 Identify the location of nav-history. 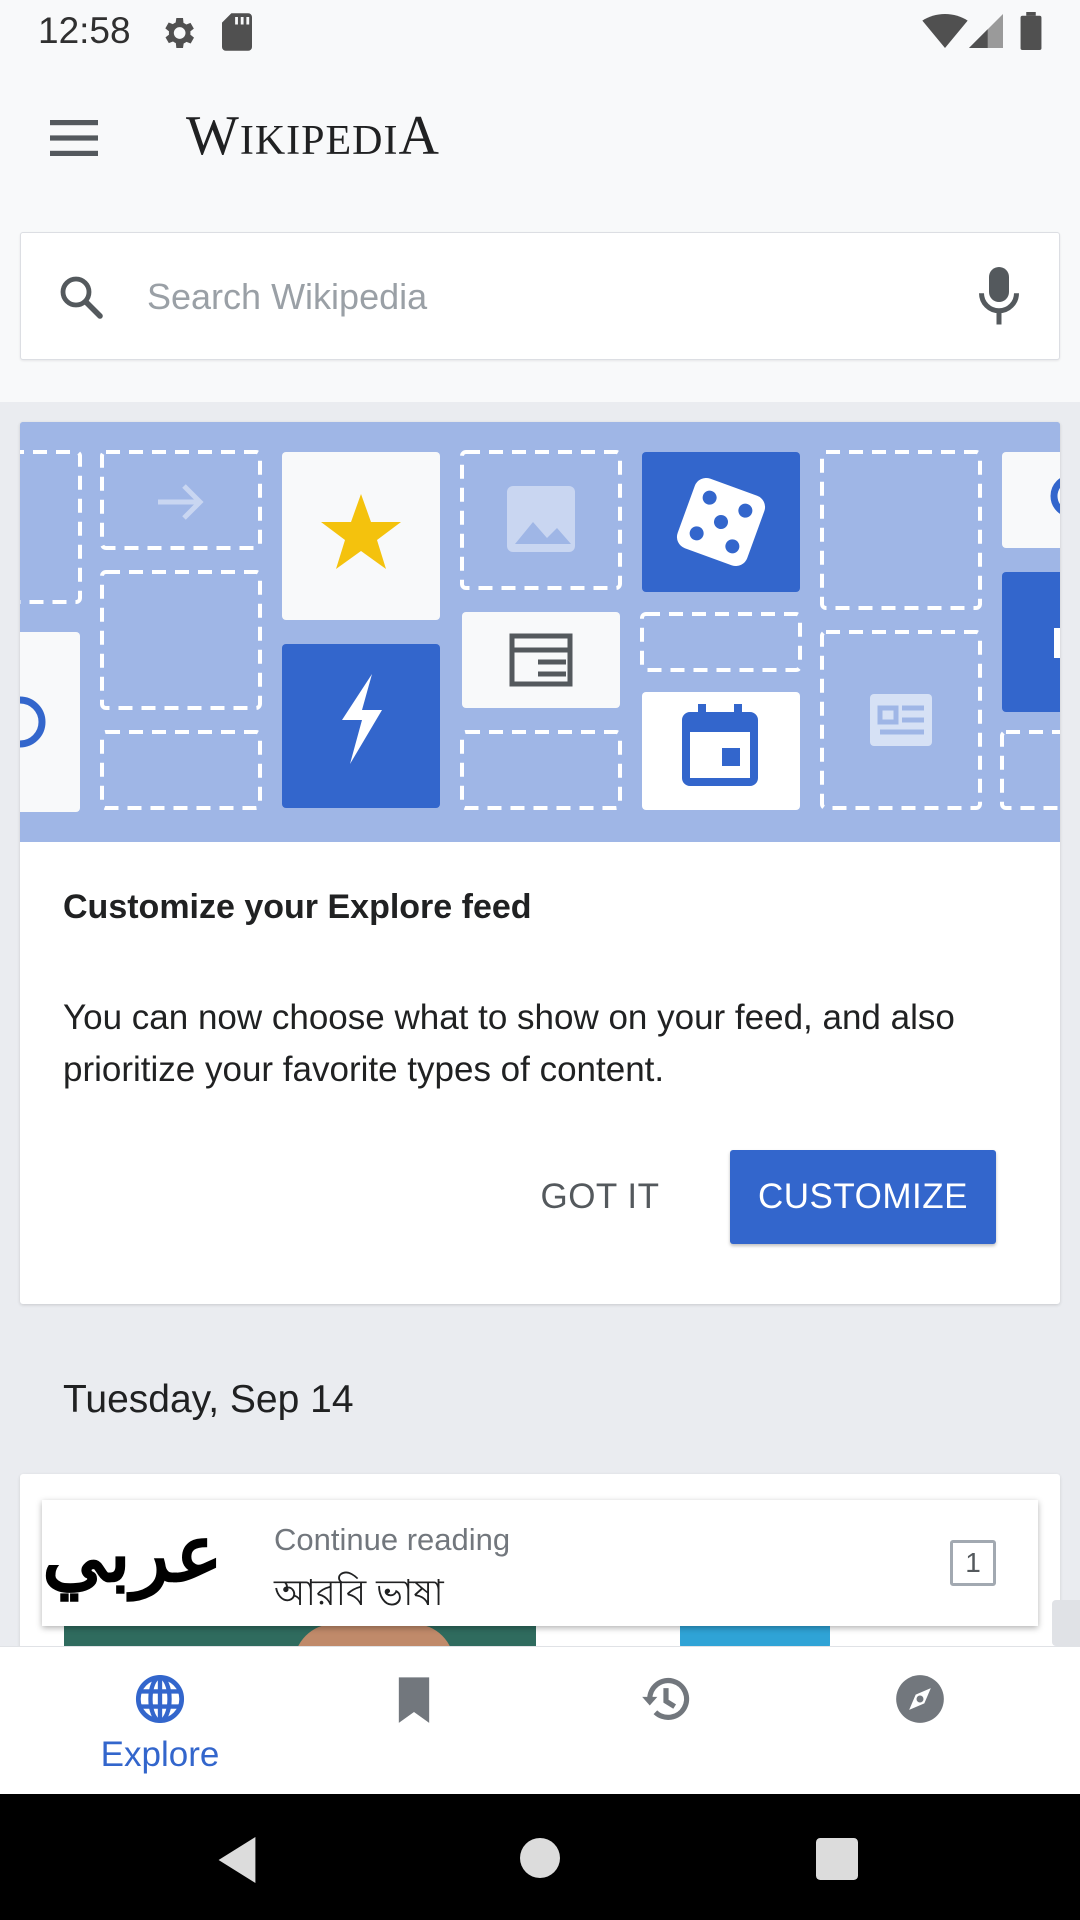
(666, 1721).